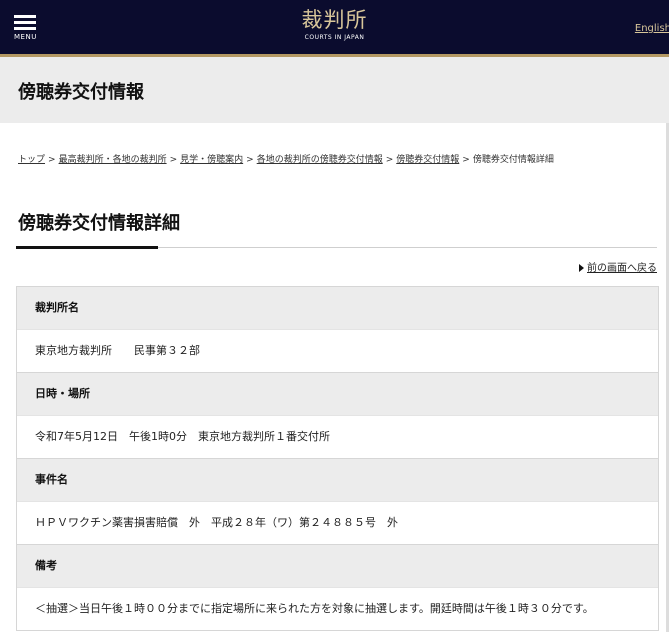  I want to click on court-name-label: 裁判所名, so click(337, 308).